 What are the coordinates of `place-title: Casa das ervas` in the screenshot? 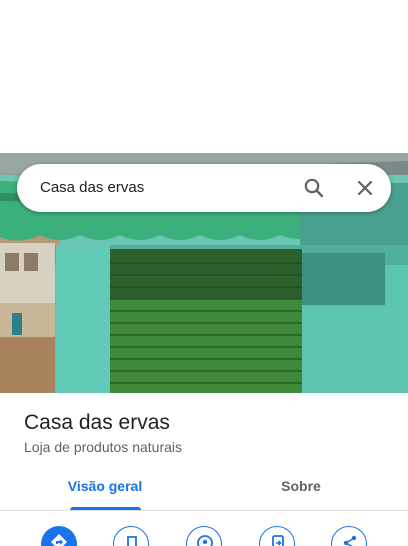 It's located at (97, 422).